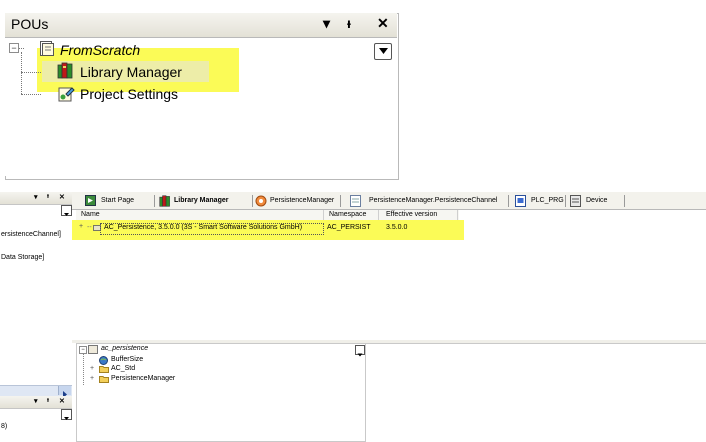 Image resolution: width=706 pixels, height=442 pixels. Describe the element at coordinates (595, 201) in the screenshot. I see `tab-device: Device` at that location.